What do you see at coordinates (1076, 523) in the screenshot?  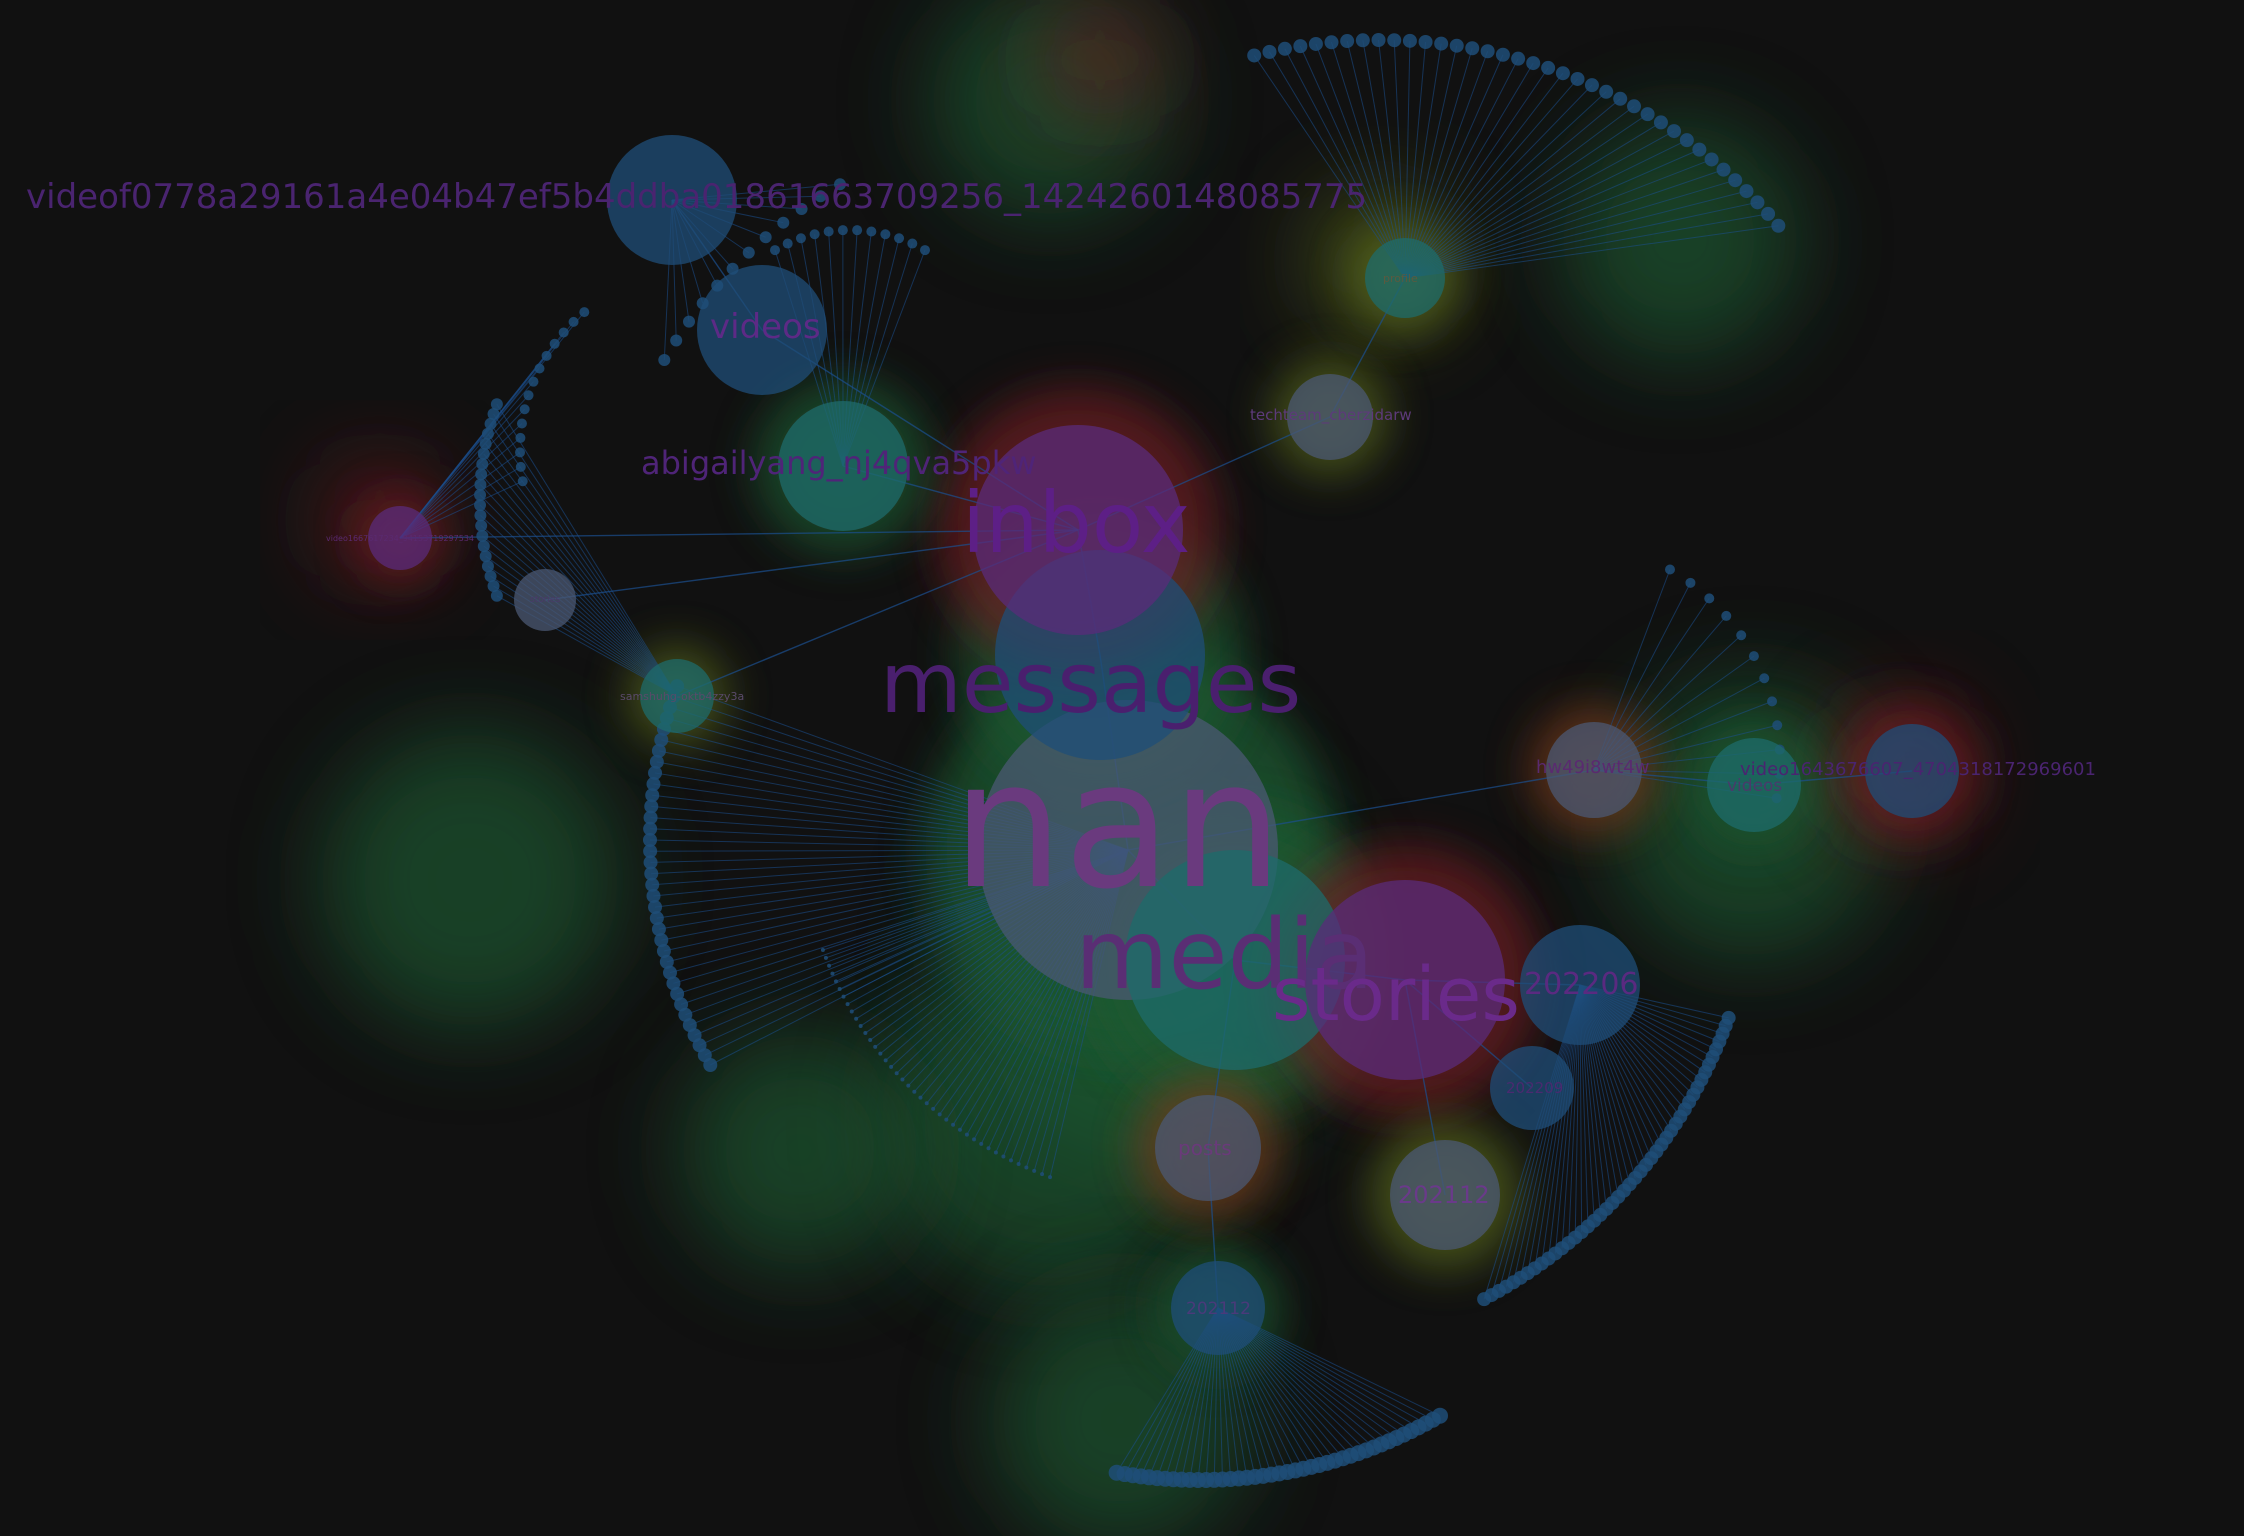 I see `label-inbox: inbox` at bounding box center [1076, 523].